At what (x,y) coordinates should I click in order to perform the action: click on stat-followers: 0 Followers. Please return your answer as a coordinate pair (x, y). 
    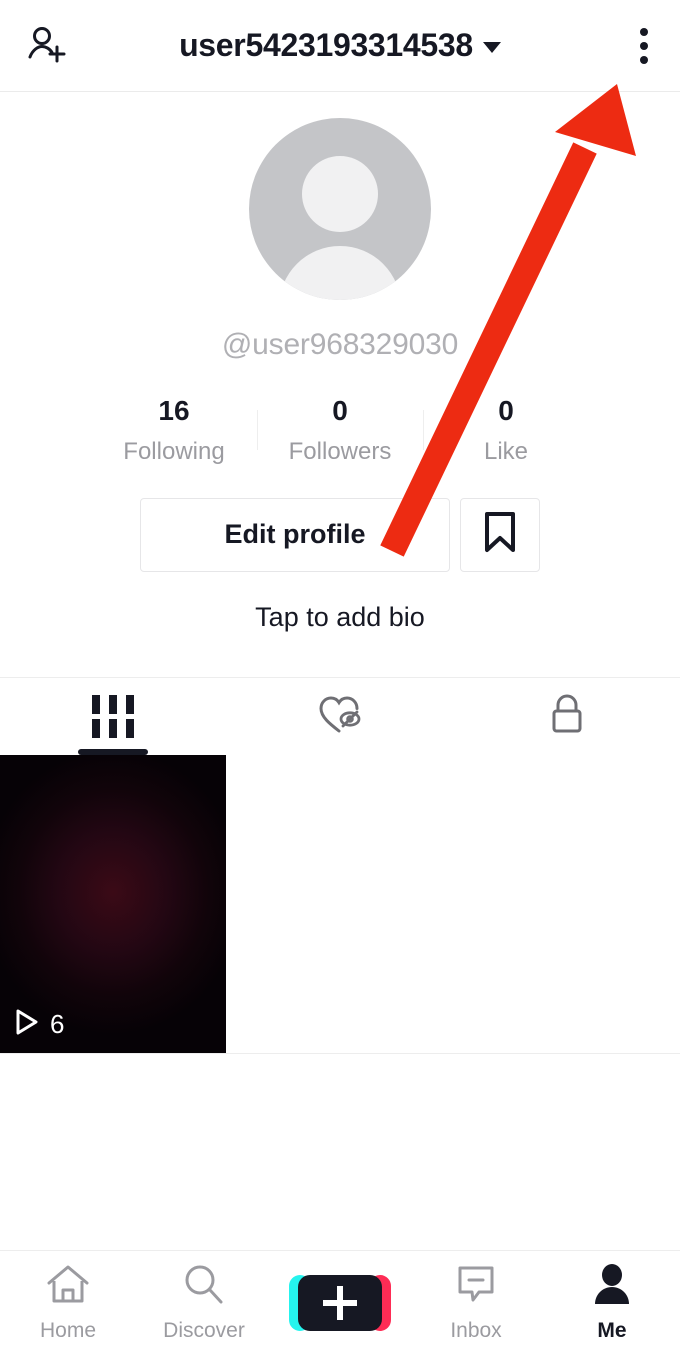
    Looking at the image, I should click on (340, 430).